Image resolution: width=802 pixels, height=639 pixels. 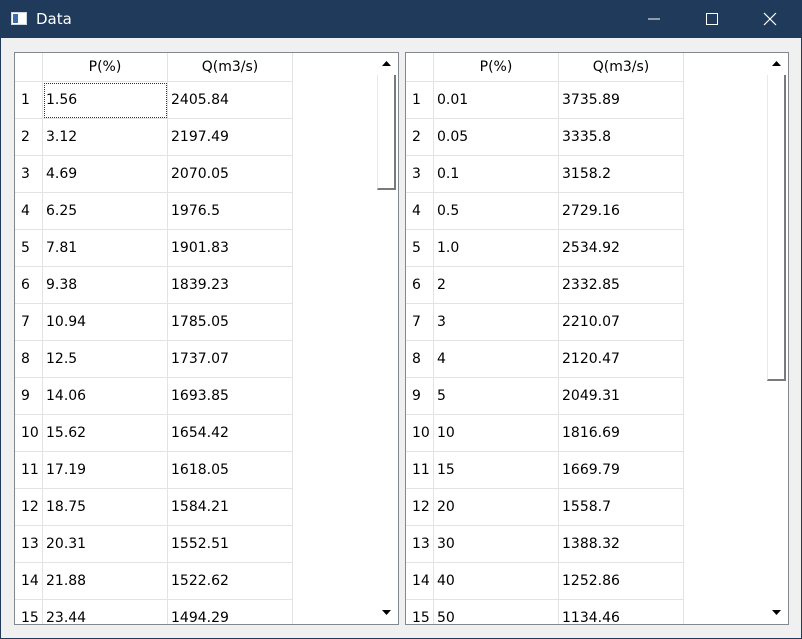 What do you see at coordinates (105, 359) in the screenshot?
I see `cell-p: 12.5` at bounding box center [105, 359].